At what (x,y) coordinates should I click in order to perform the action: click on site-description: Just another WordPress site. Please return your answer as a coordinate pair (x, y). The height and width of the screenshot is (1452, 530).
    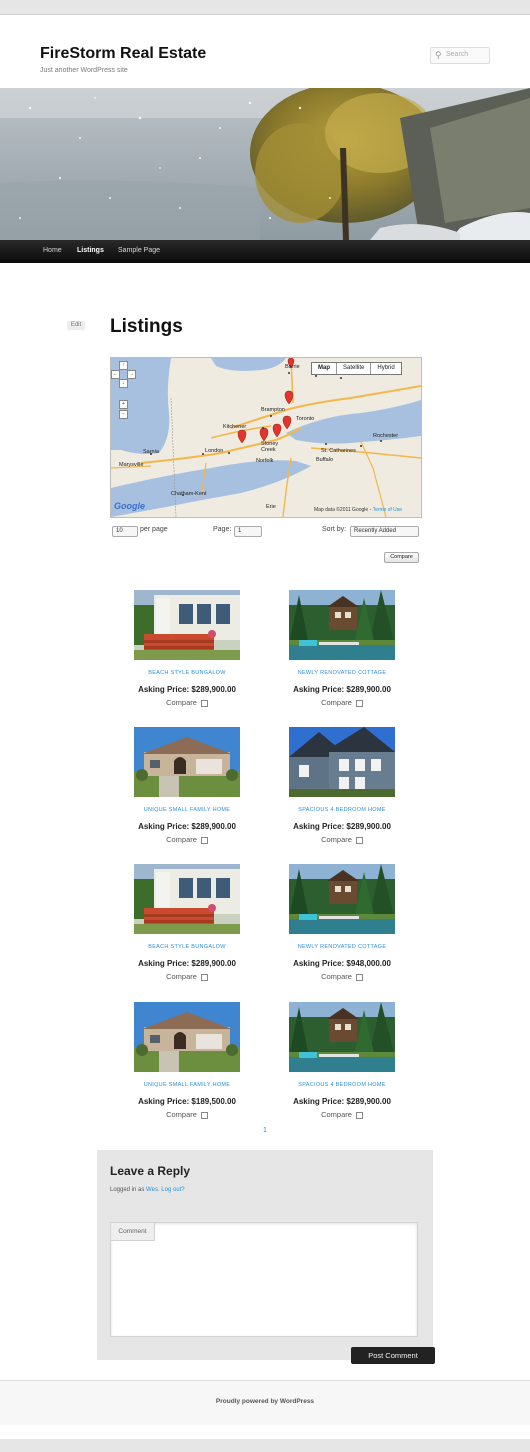
    Looking at the image, I should click on (84, 70).